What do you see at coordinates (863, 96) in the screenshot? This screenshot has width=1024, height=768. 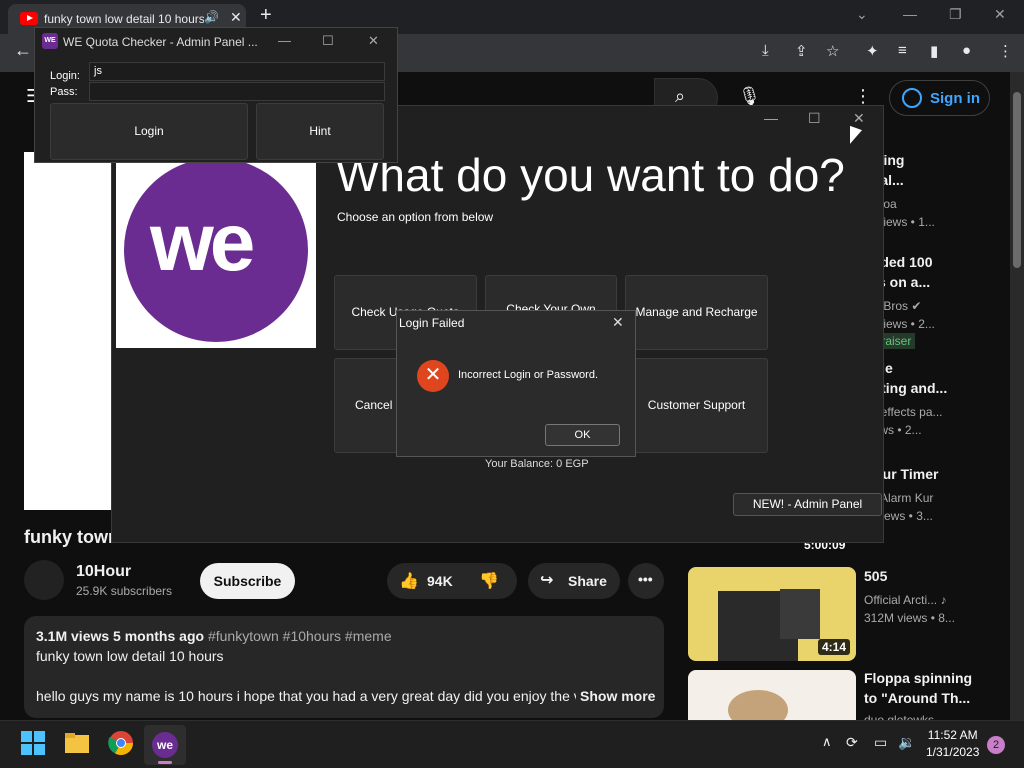 I see `more-options-icon: ⋮` at bounding box center [863, 96].